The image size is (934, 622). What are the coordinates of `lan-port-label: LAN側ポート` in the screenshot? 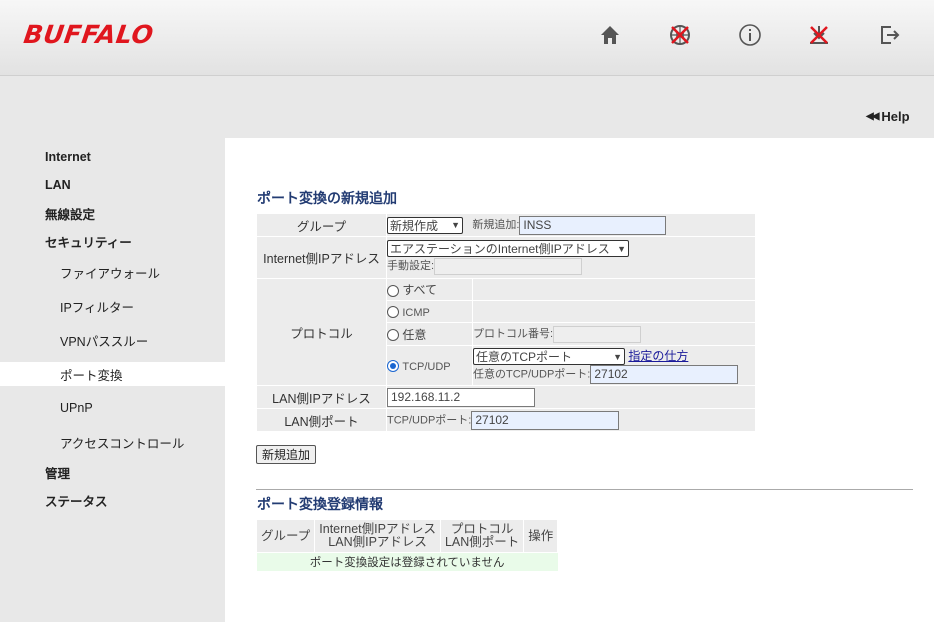 It's located at (321, 420).